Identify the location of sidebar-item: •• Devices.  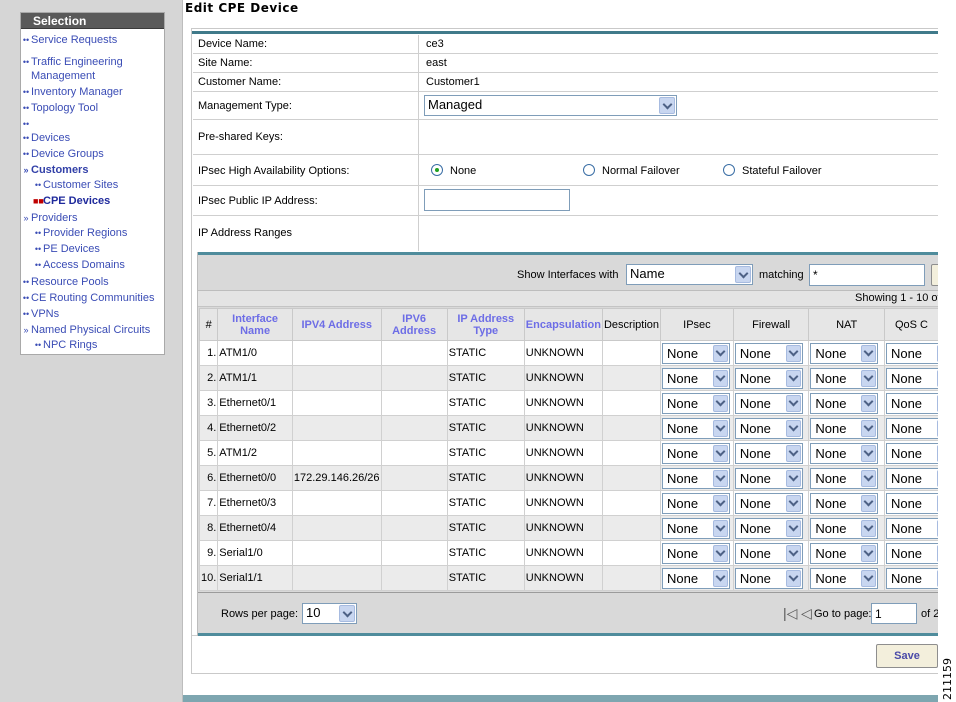
(45, 138).